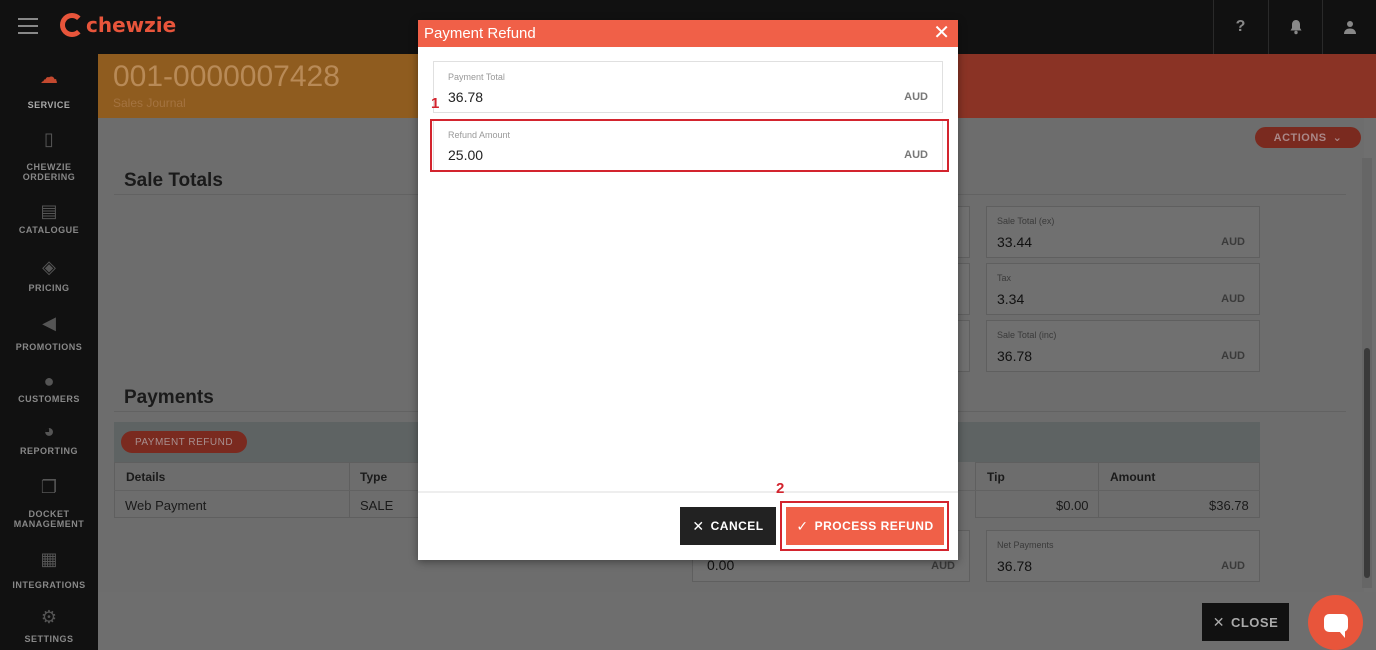 Image resolution: width=1376 pixels, height=650 pixels. Describe the element at coordinates (49, 267) in the screenshot. I see `tag-icon: ◈` at that location.